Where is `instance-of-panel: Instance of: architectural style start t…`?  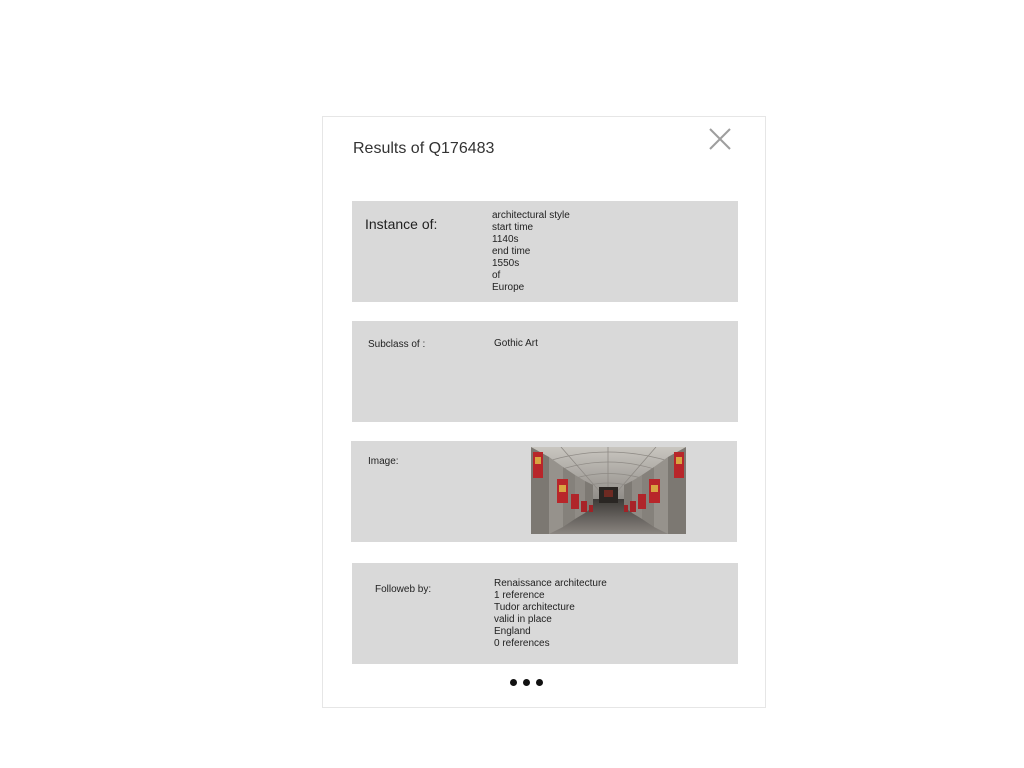
instance-of-panel: Instance of: architectural style start t… is located at coordinates (545, 251).